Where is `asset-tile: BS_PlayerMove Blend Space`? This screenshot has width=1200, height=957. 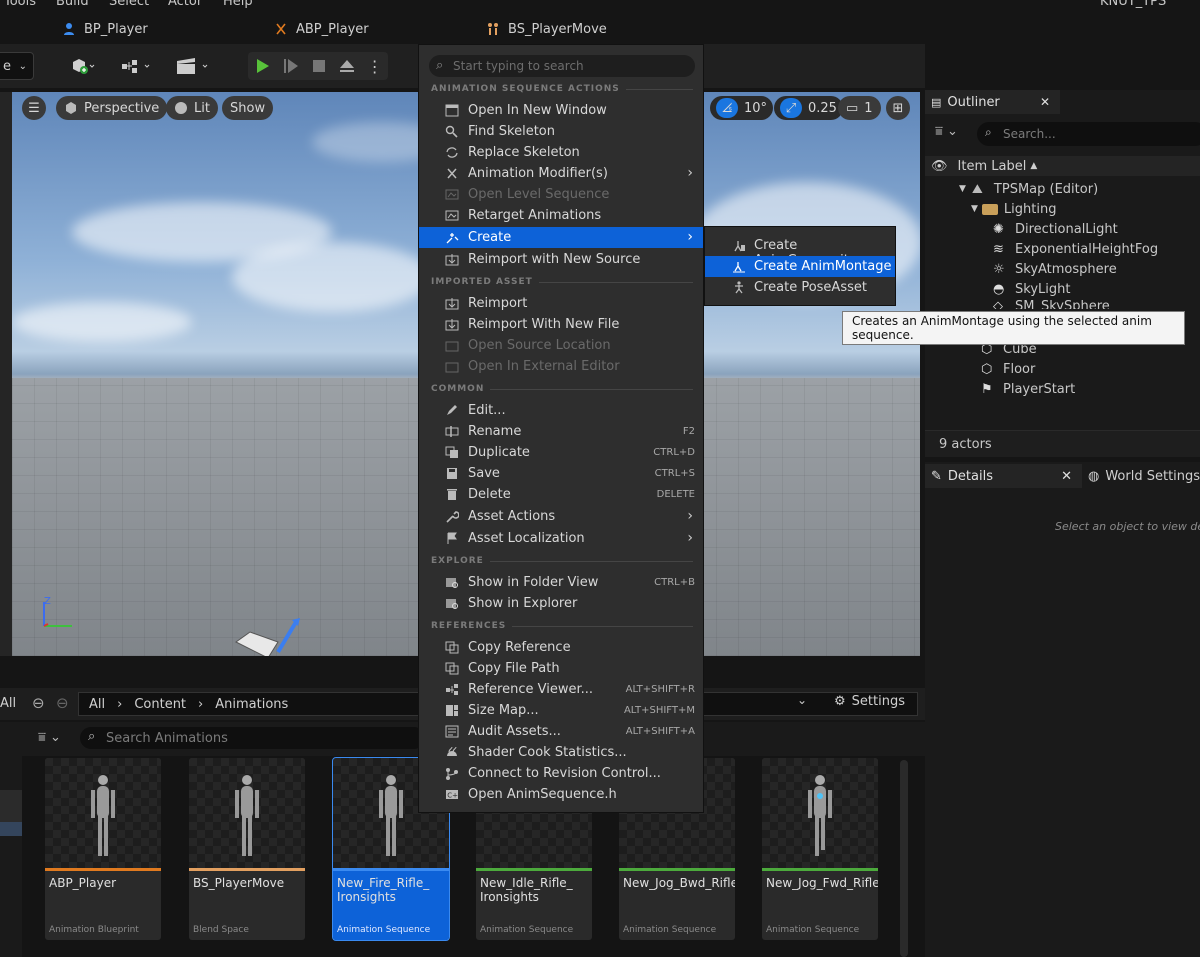 asset-tile: BS_PlayerMove Blend Space is located at coordinates (247, 849).